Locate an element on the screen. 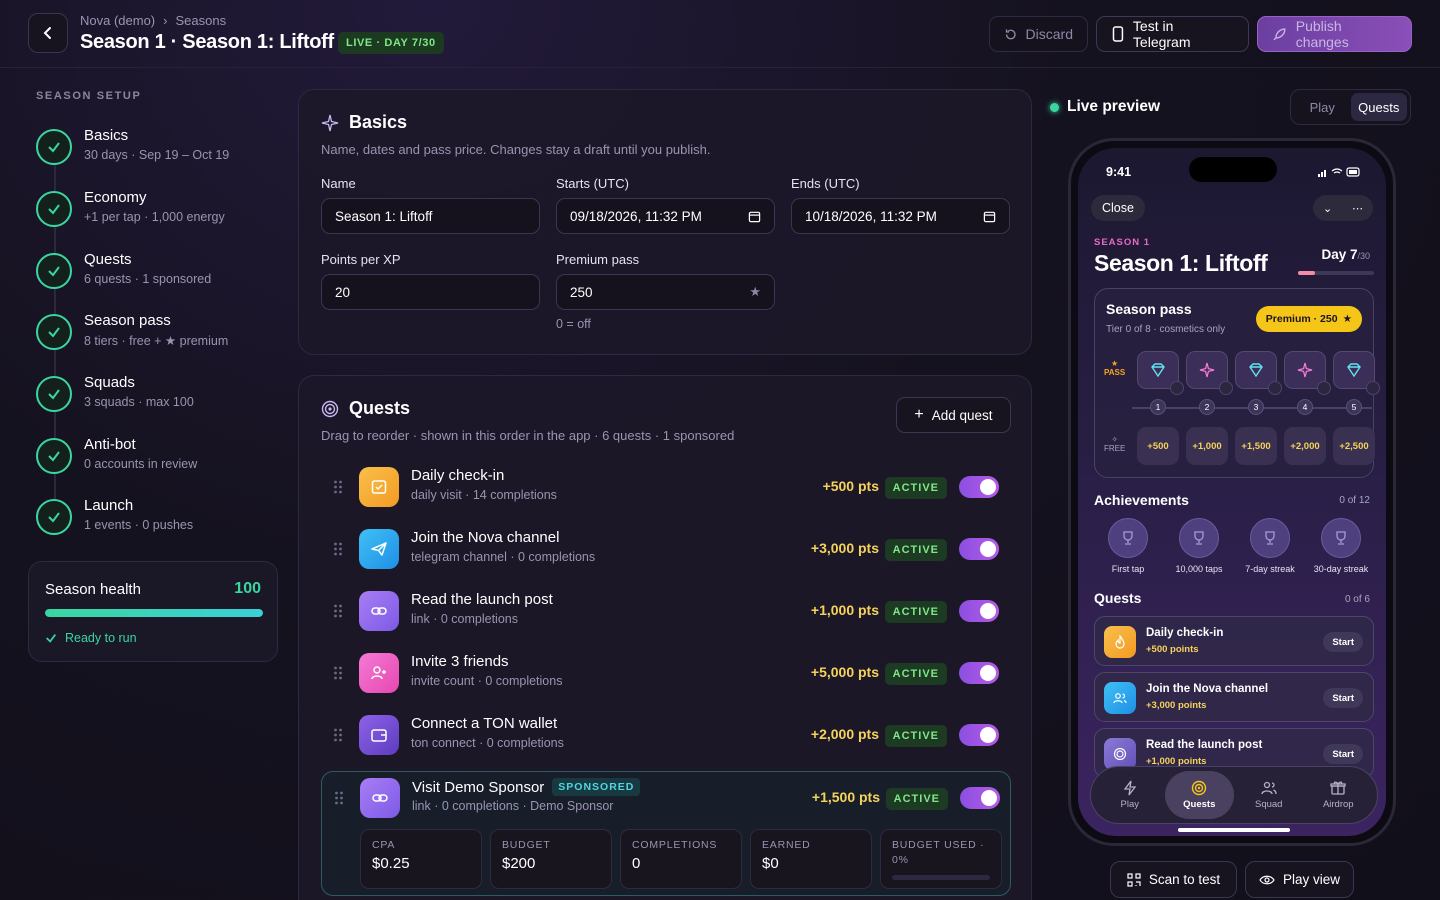 The image size is (1440, 900). gift-icon is located at coordinates (1338, 788).